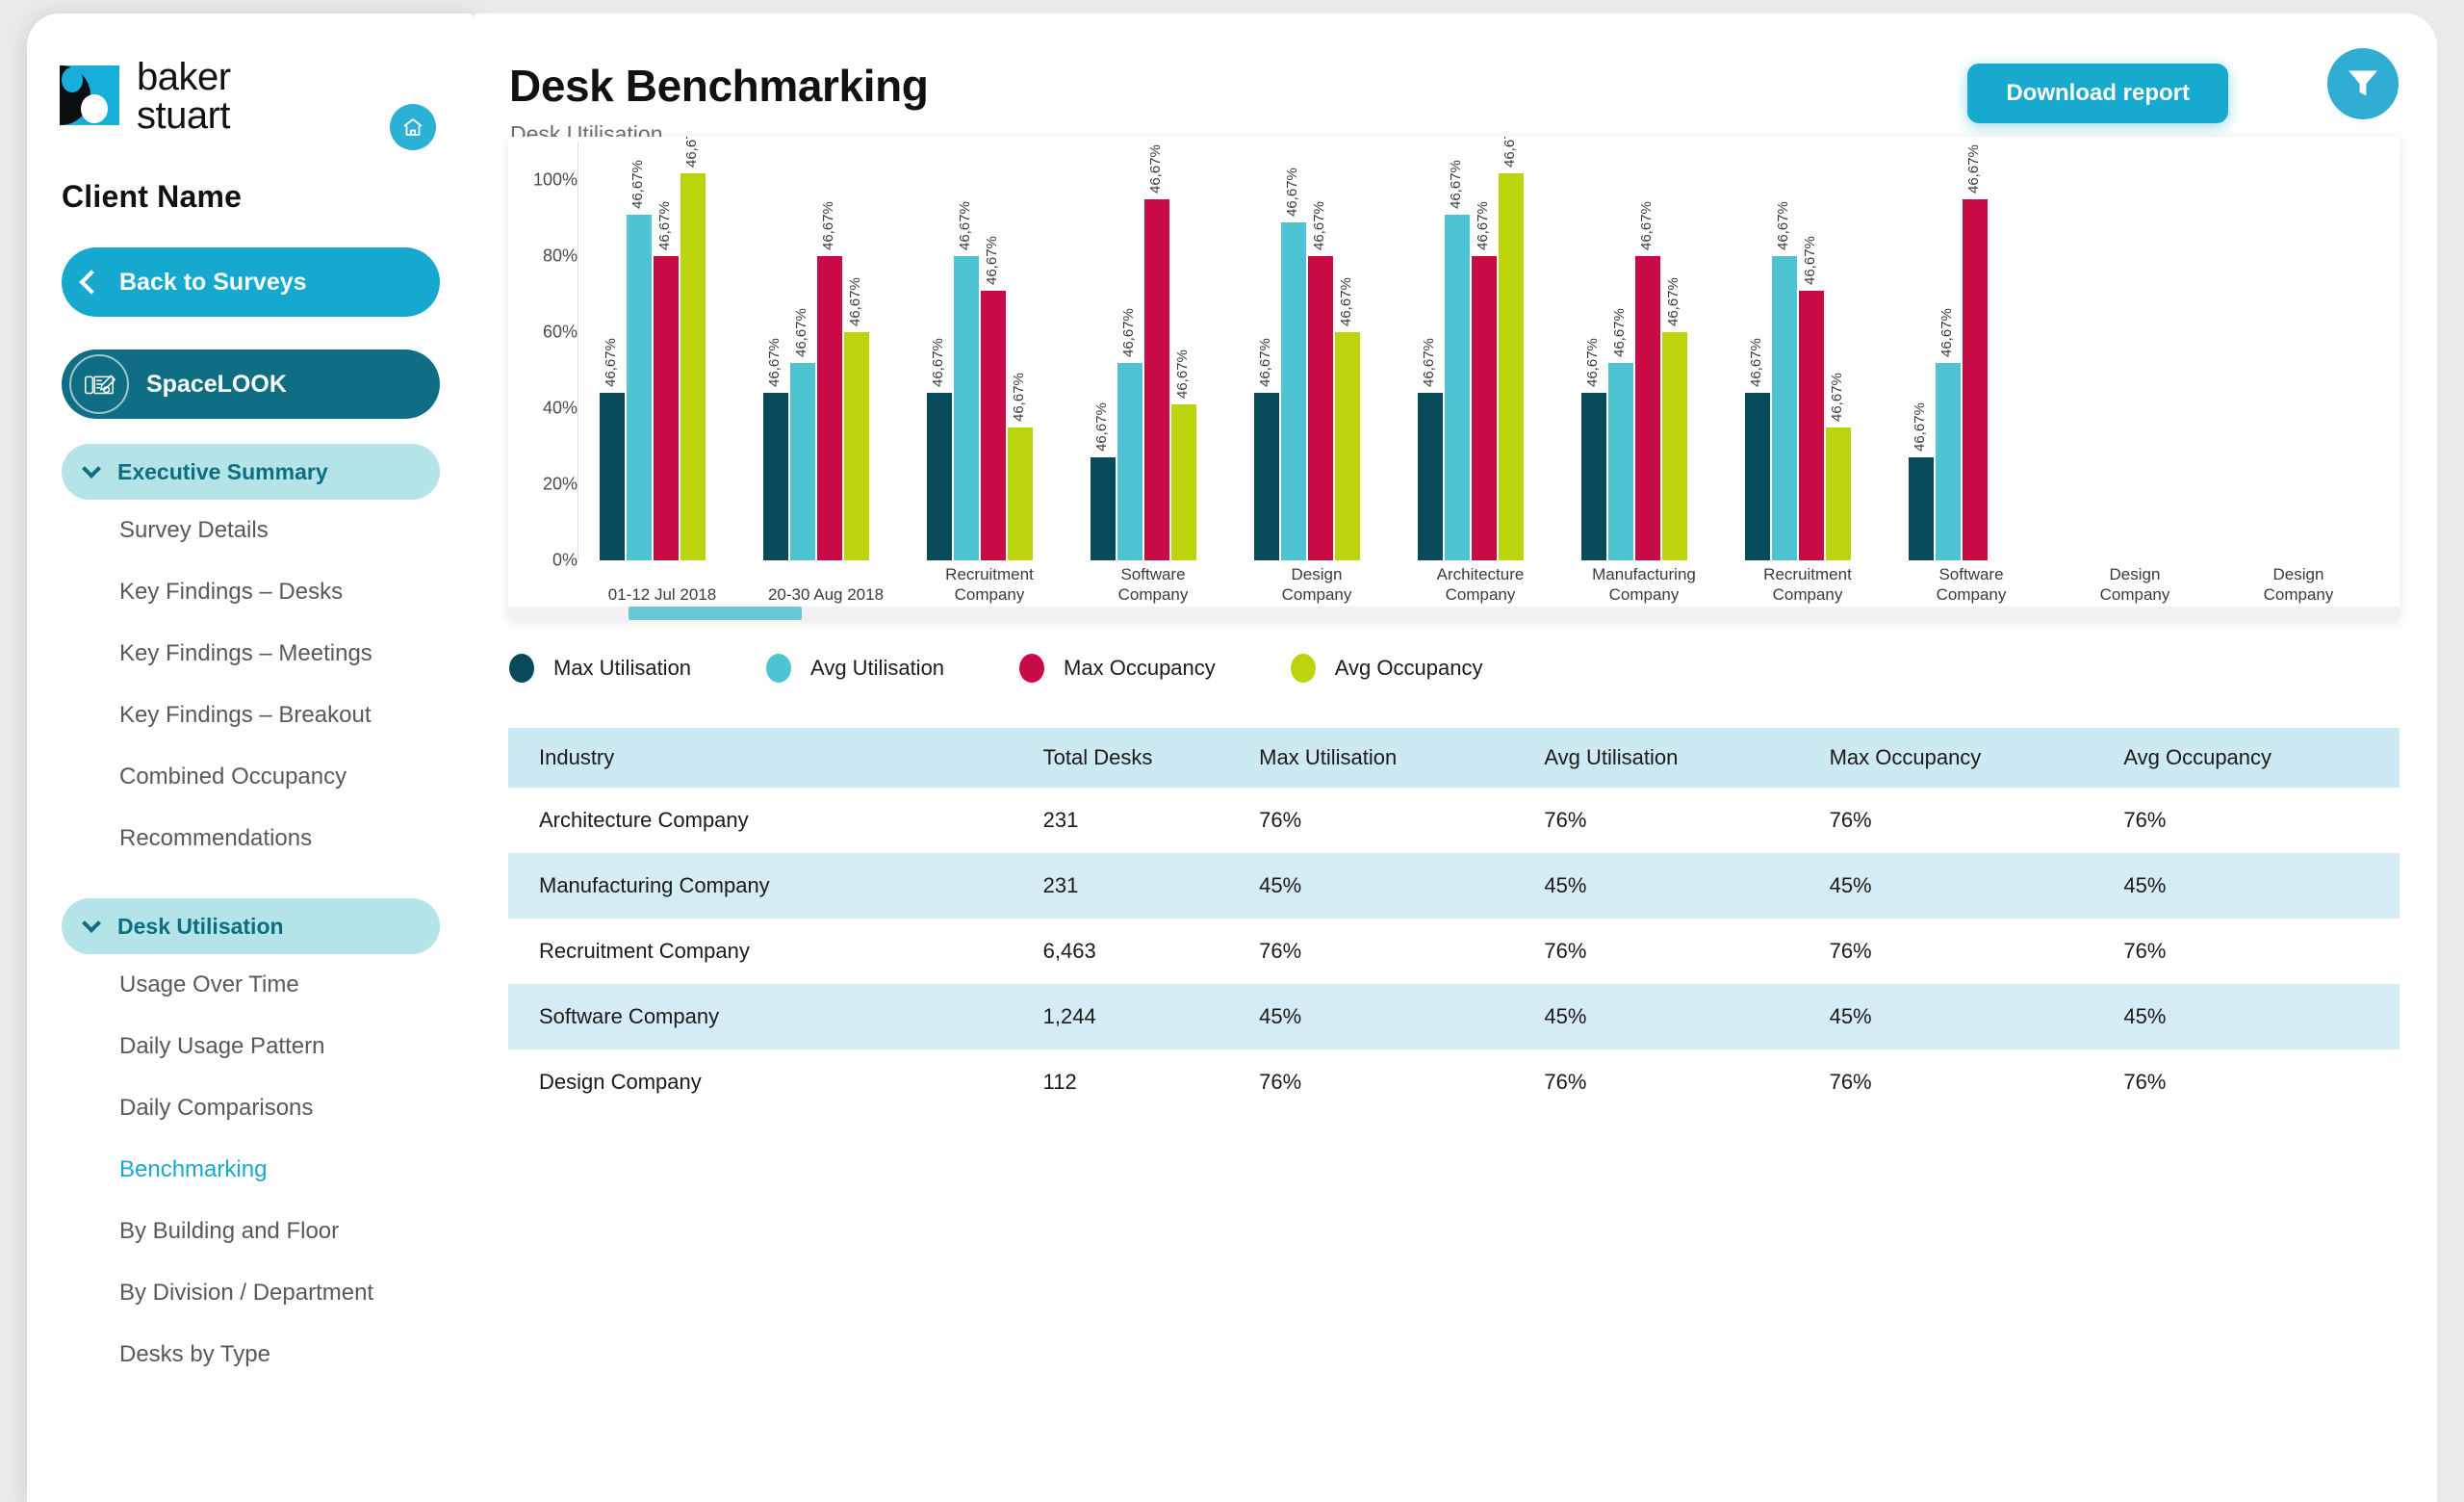 The height and width of the screenshot is (1502, 2464). I want to click on sidebar-item-survey-details: Survey Details, so click(297, 531).